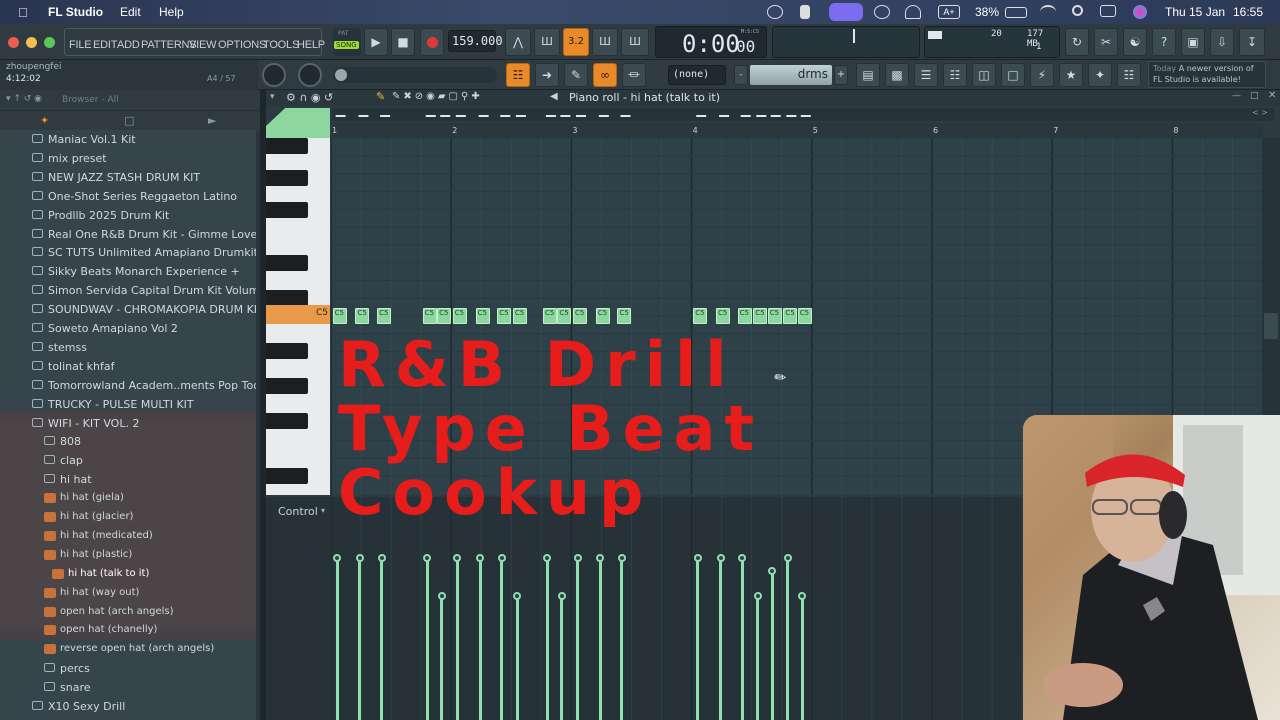  Describe the element at coordinates (380, 96) in the screenshot. I see `pencil-tool-icon: ✎` at that location.